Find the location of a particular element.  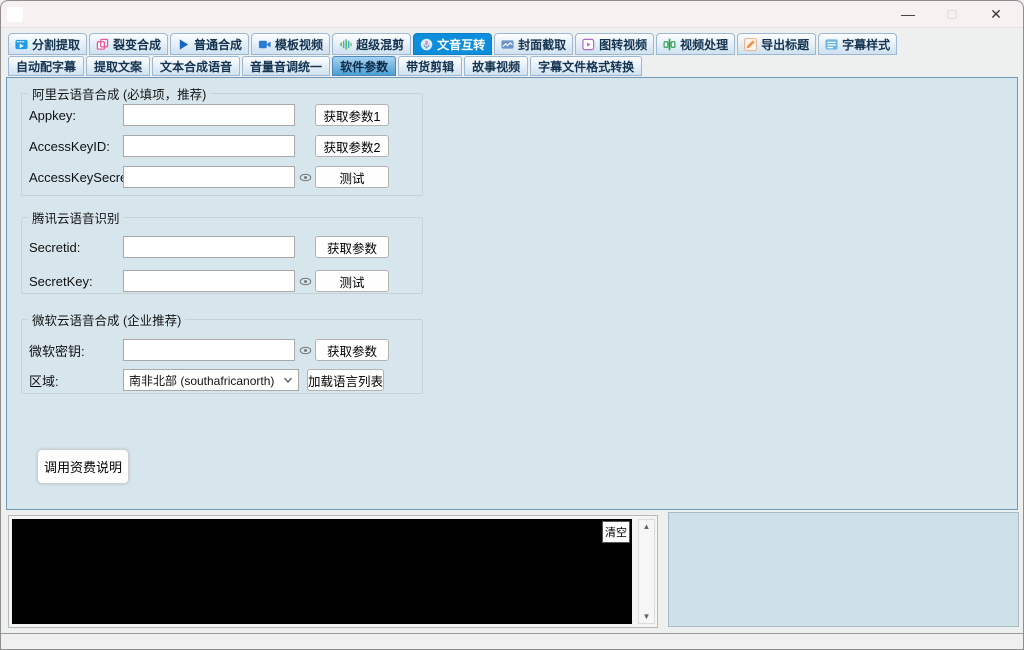

tab-label: 视频处理 is located at coordinates (704, 44).